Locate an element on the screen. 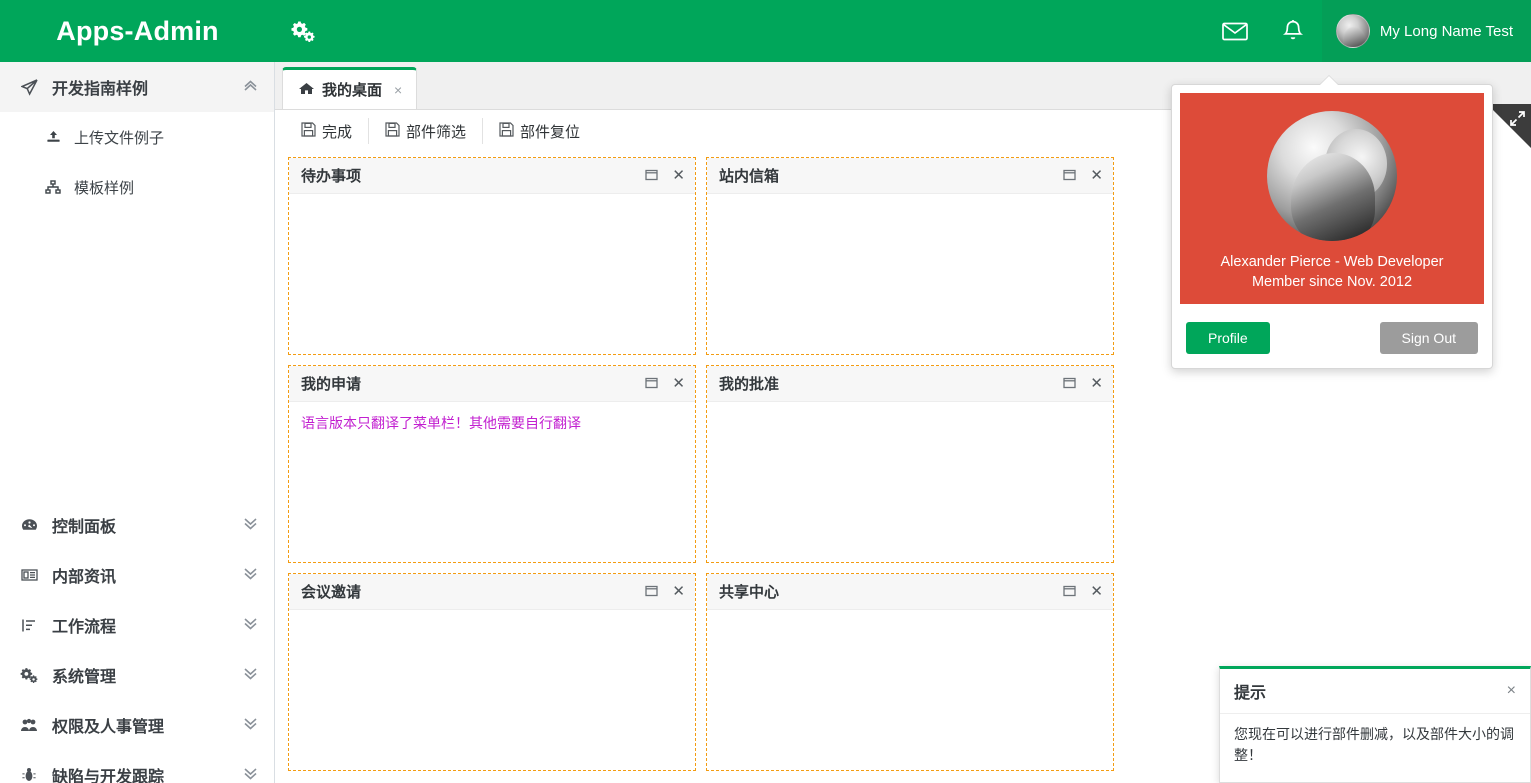  sidebar-sub-label: 模板样例 is located at coordinates (104, 188).